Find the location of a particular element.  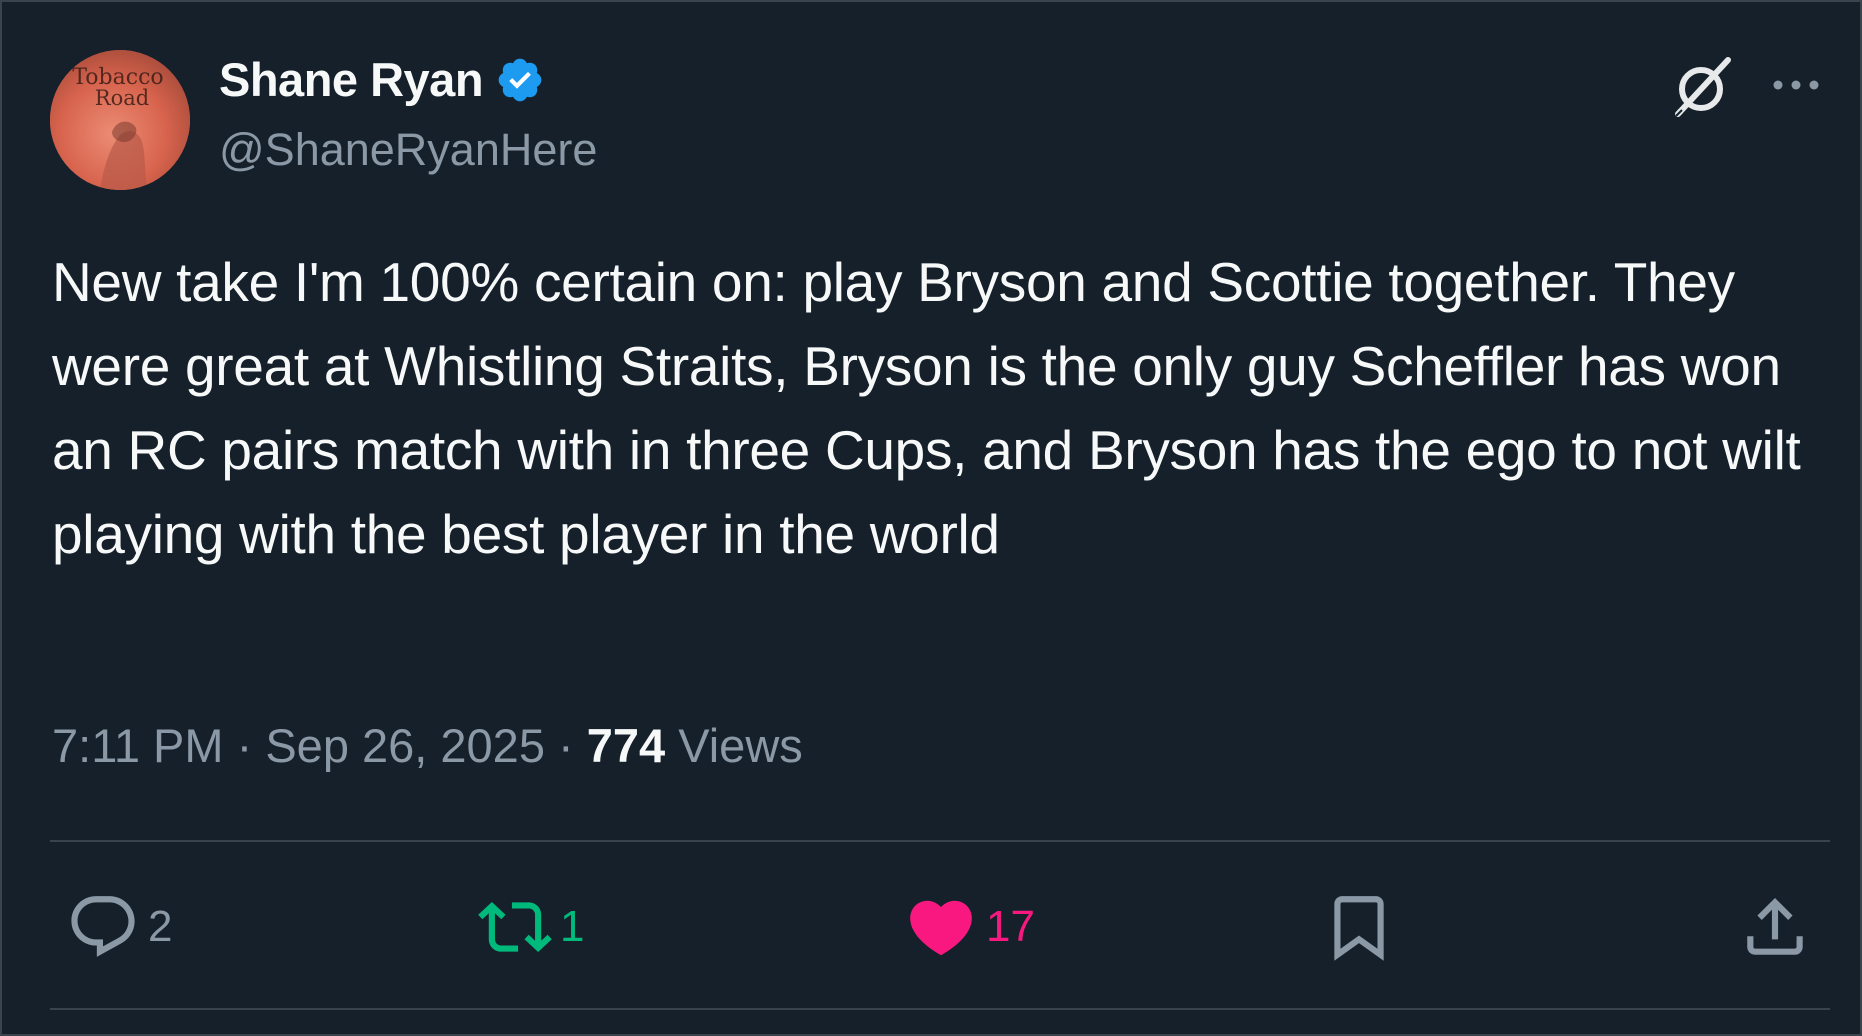

more-options-icon is located at coordinates (1796, 85).